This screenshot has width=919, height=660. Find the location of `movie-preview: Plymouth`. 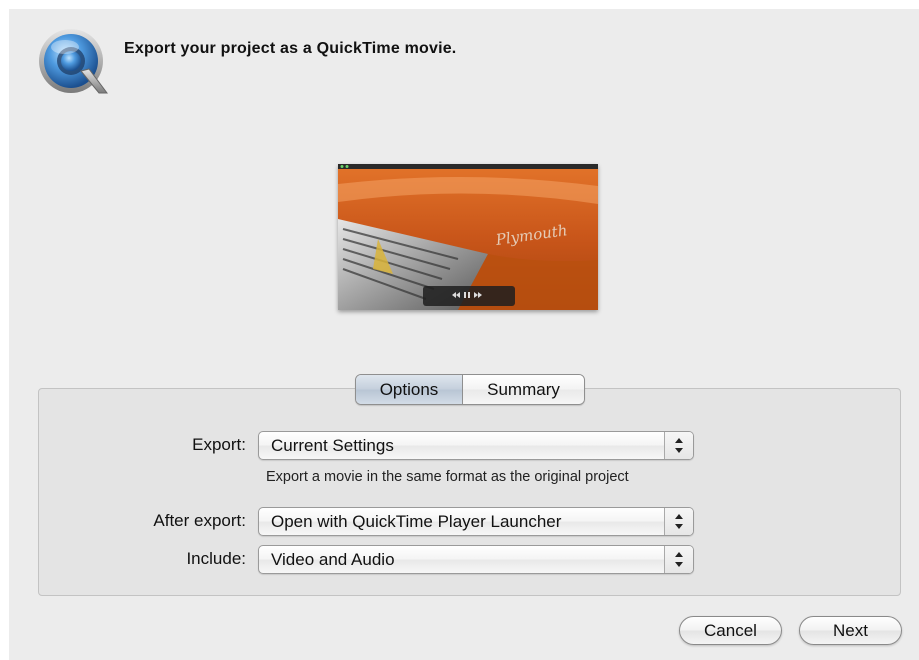

movie-preview: Plymouth is located at coordinates (468, 237).